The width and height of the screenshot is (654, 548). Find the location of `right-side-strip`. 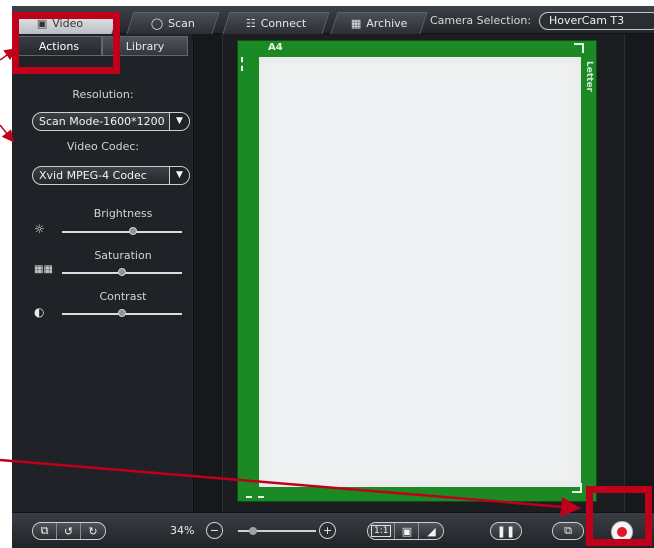

right-side-strip is located at coordinates (639, 273).